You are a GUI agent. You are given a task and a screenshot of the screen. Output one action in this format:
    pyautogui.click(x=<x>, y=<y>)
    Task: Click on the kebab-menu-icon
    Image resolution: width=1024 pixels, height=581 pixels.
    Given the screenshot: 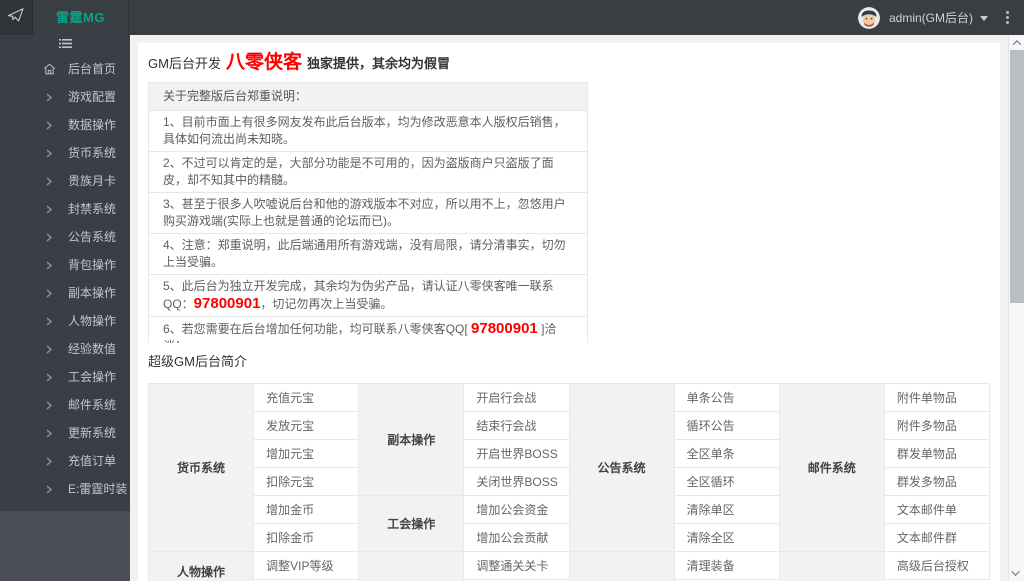 What is the action you would take?
    pyautogui.click(x=1007, y=17)
    